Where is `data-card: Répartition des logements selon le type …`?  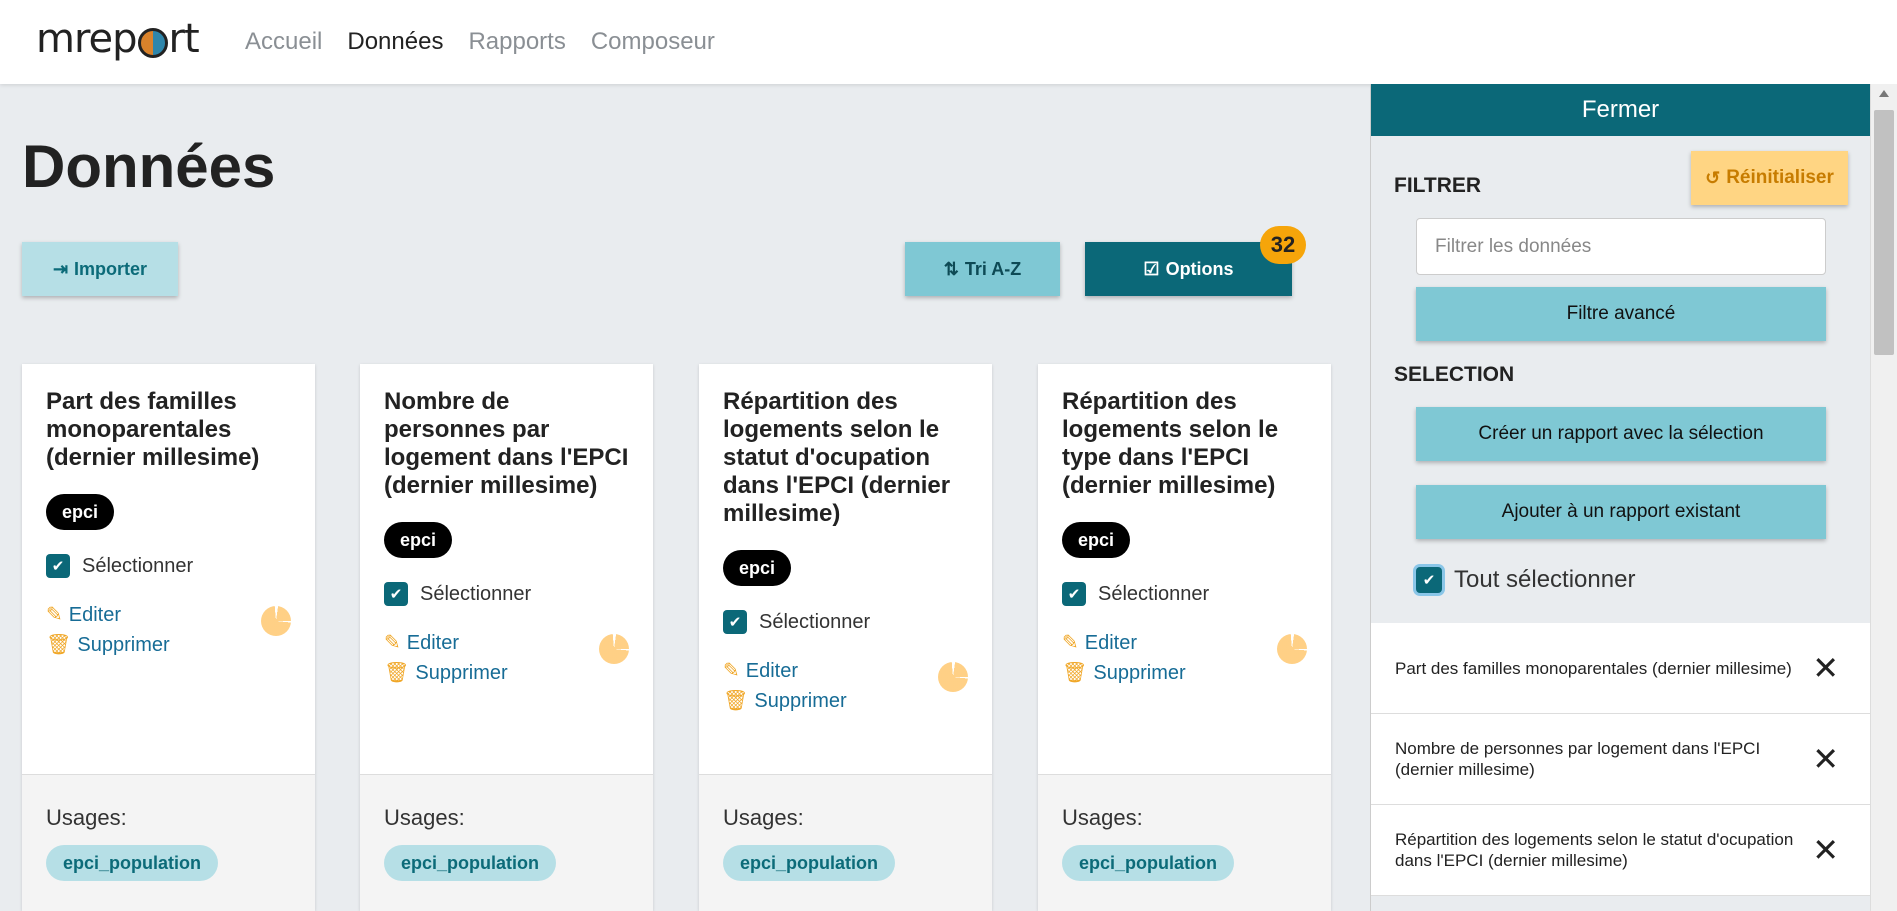 data-card: Répartition des logements selon le type … is located at coordinates (1184, 637).